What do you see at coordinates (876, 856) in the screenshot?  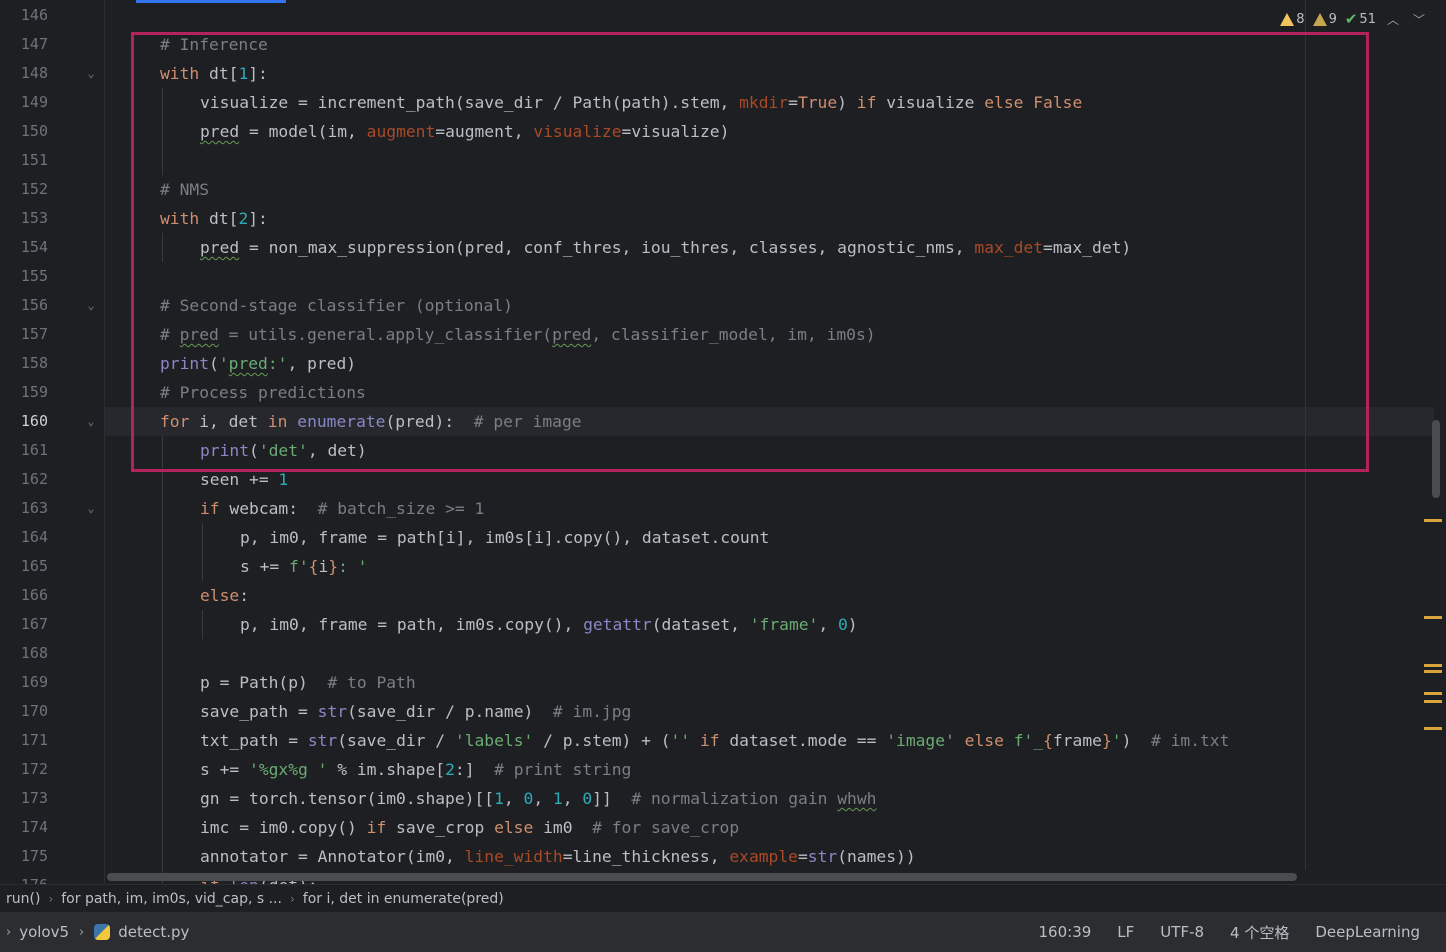 I see `code-token: (names))` at bounding box center [876, 856].